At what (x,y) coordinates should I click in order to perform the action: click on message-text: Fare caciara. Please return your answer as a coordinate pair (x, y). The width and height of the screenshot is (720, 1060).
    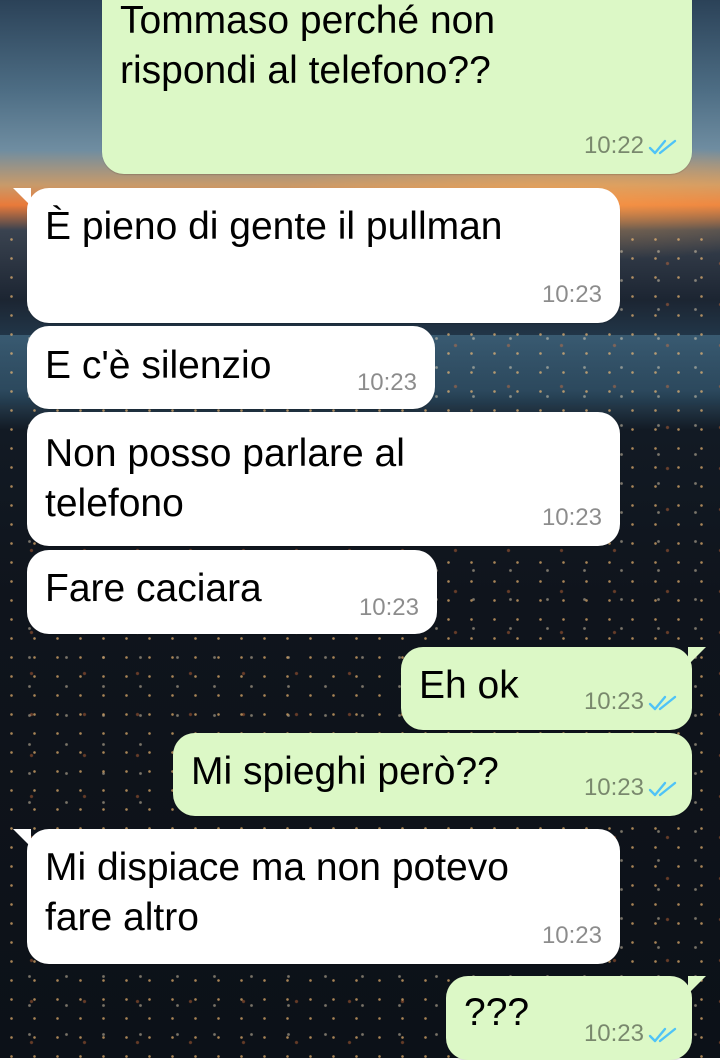
    Looking at the image, I should click on (153, 588).